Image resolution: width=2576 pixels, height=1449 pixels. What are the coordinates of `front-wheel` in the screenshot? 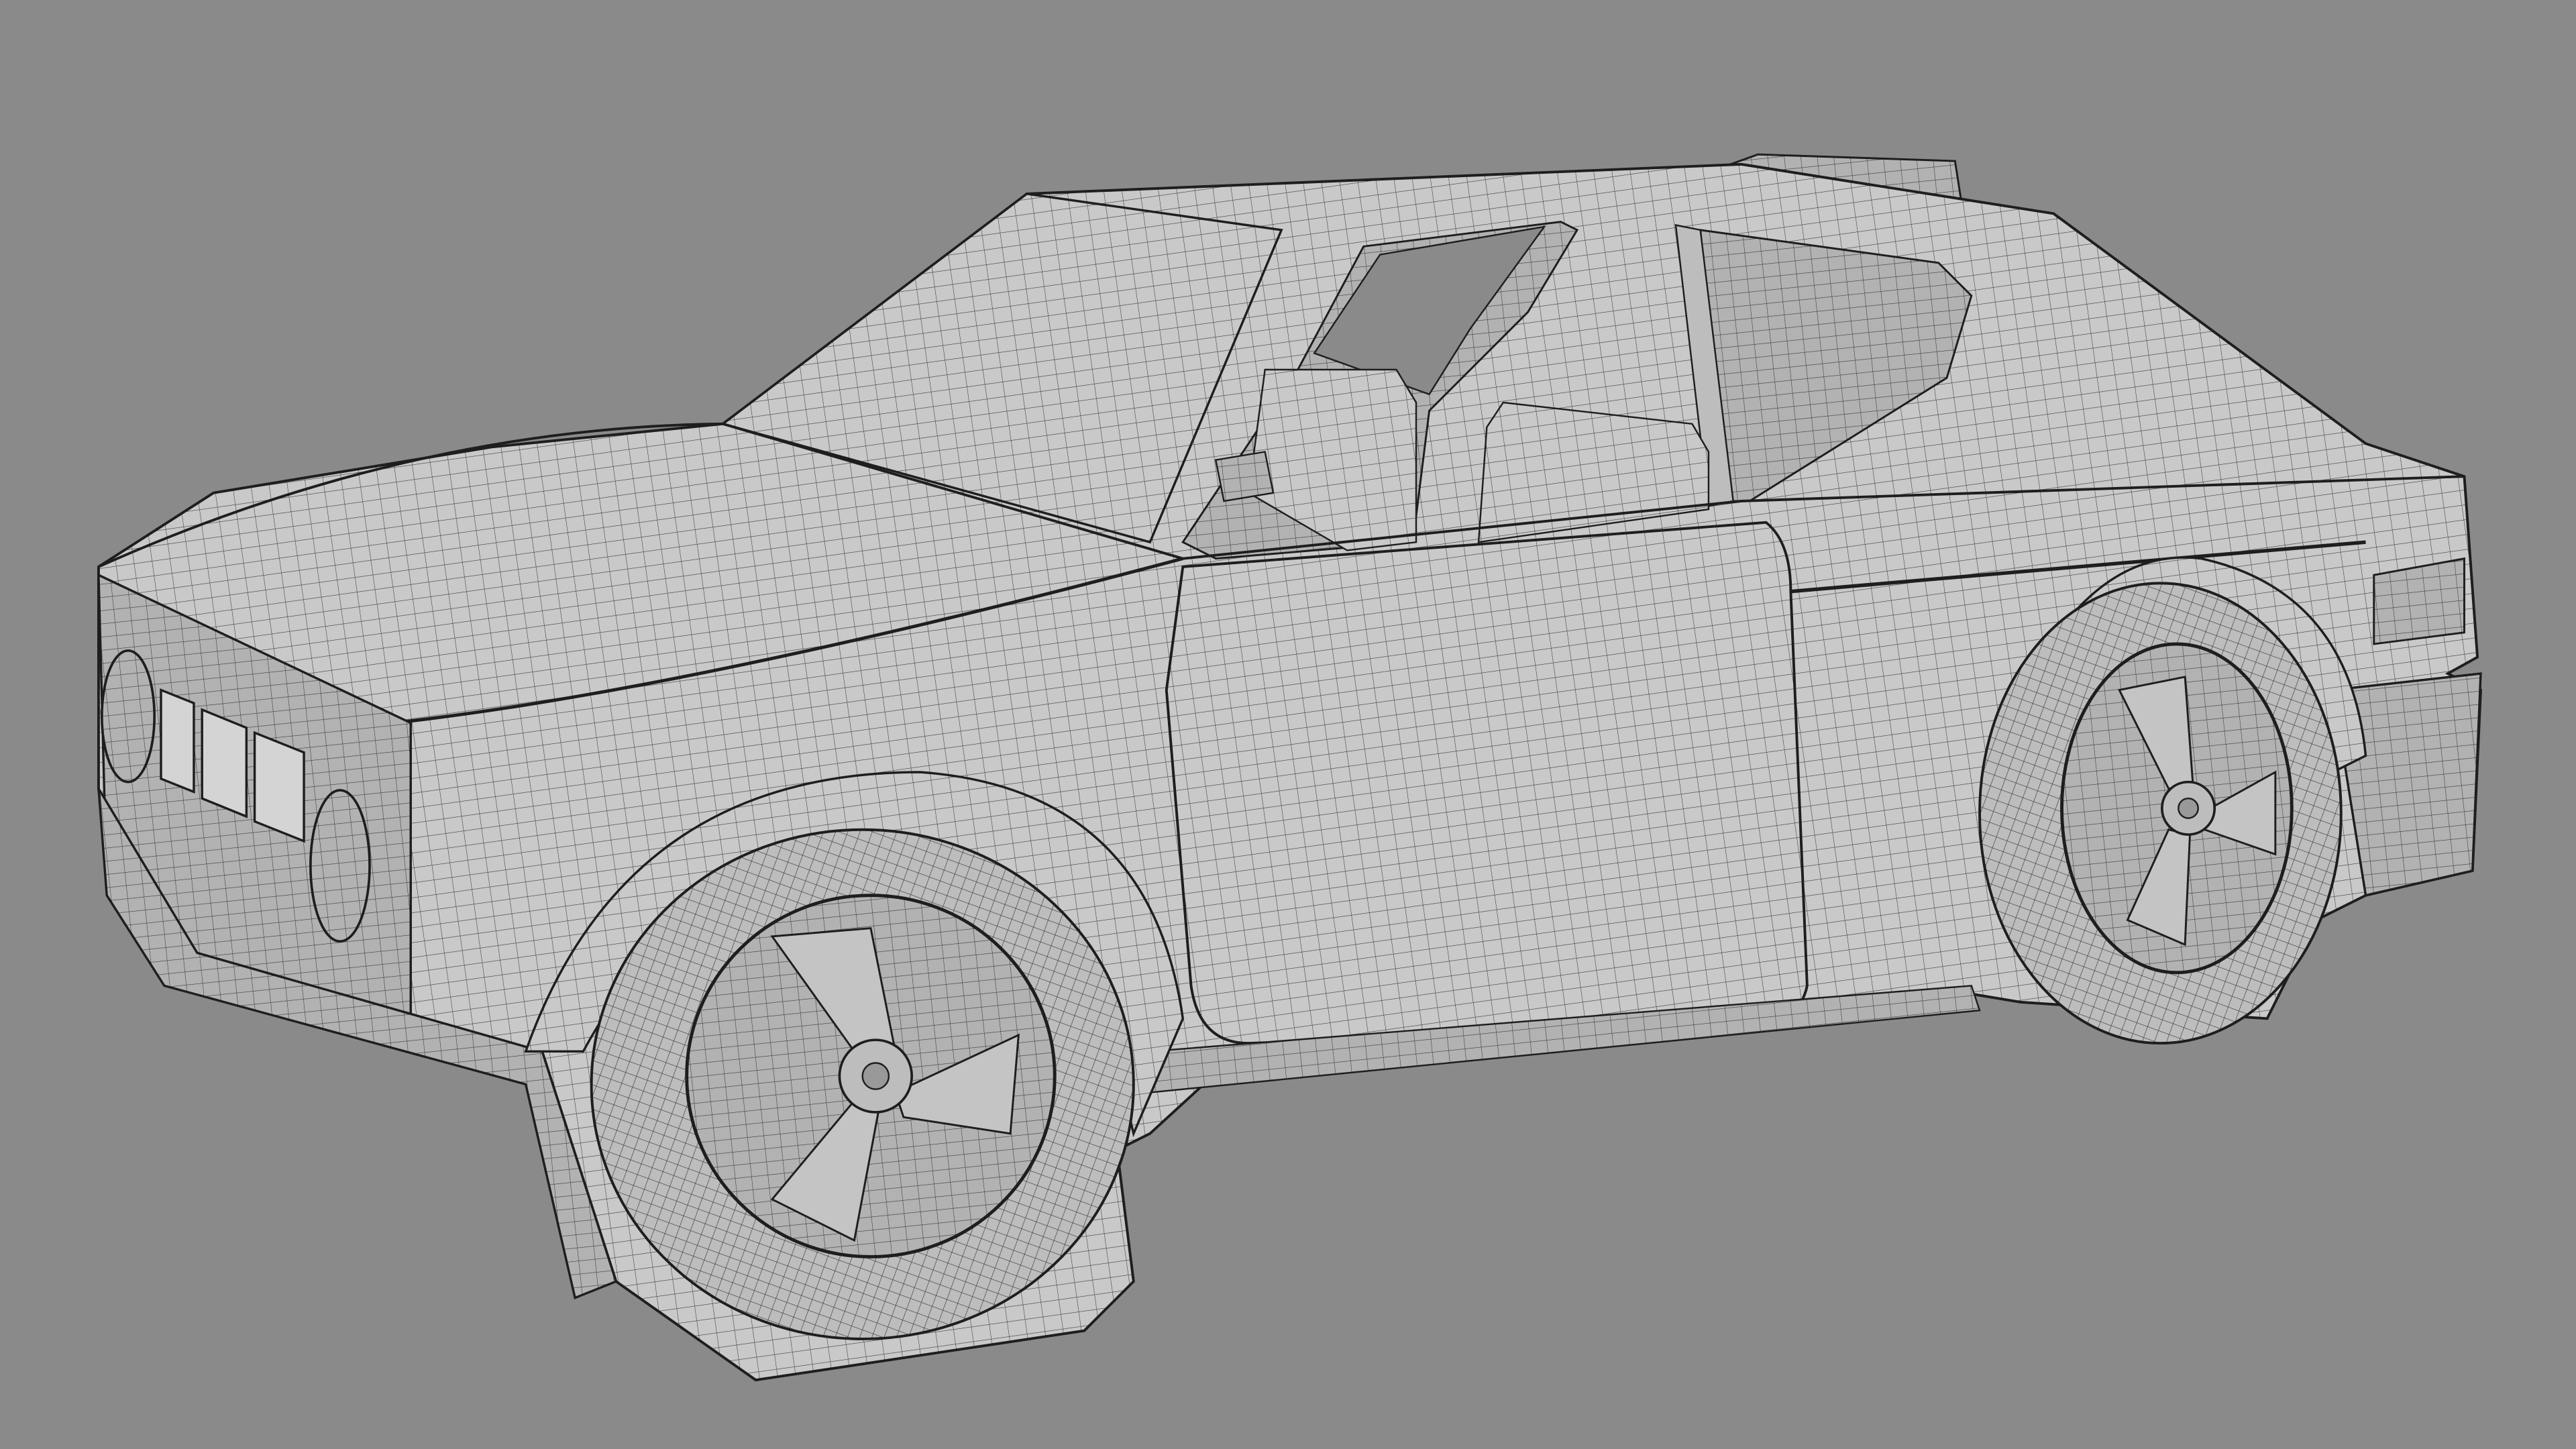 It's located at (862, 1084).